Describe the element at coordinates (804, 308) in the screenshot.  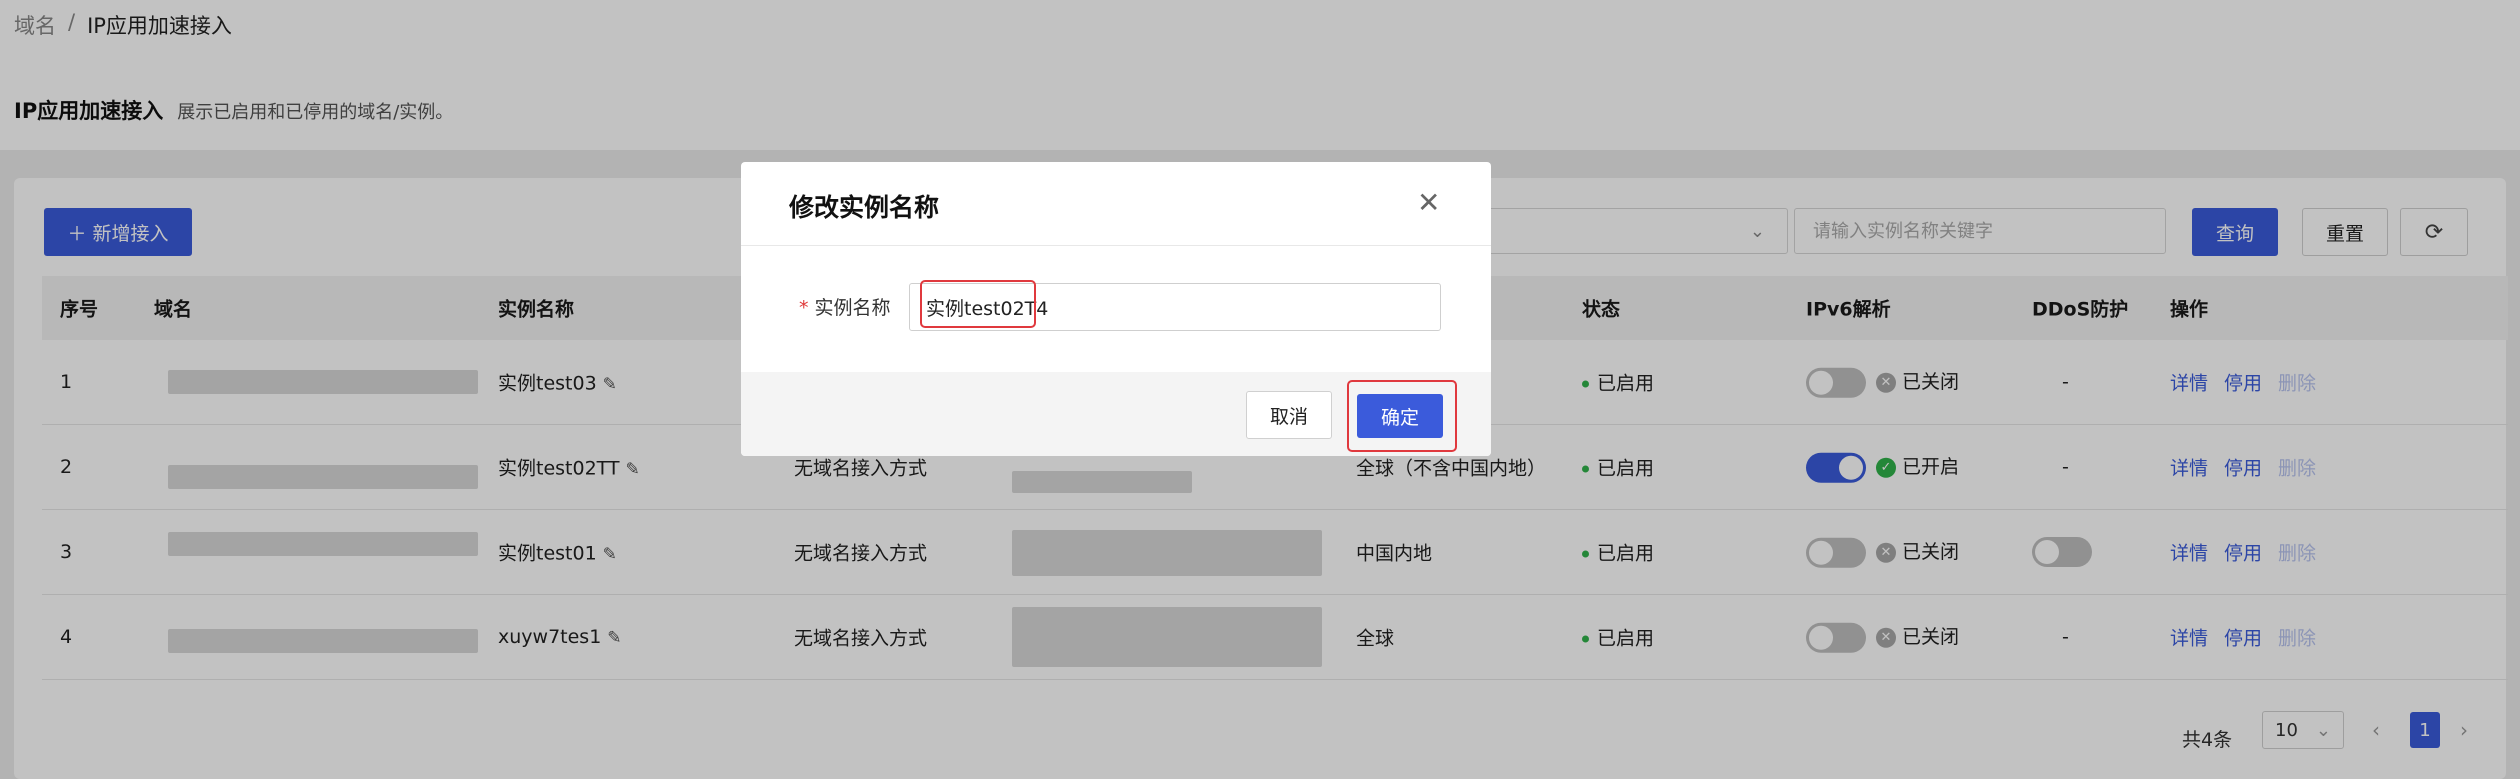
I see `required-mark: *` at that location.